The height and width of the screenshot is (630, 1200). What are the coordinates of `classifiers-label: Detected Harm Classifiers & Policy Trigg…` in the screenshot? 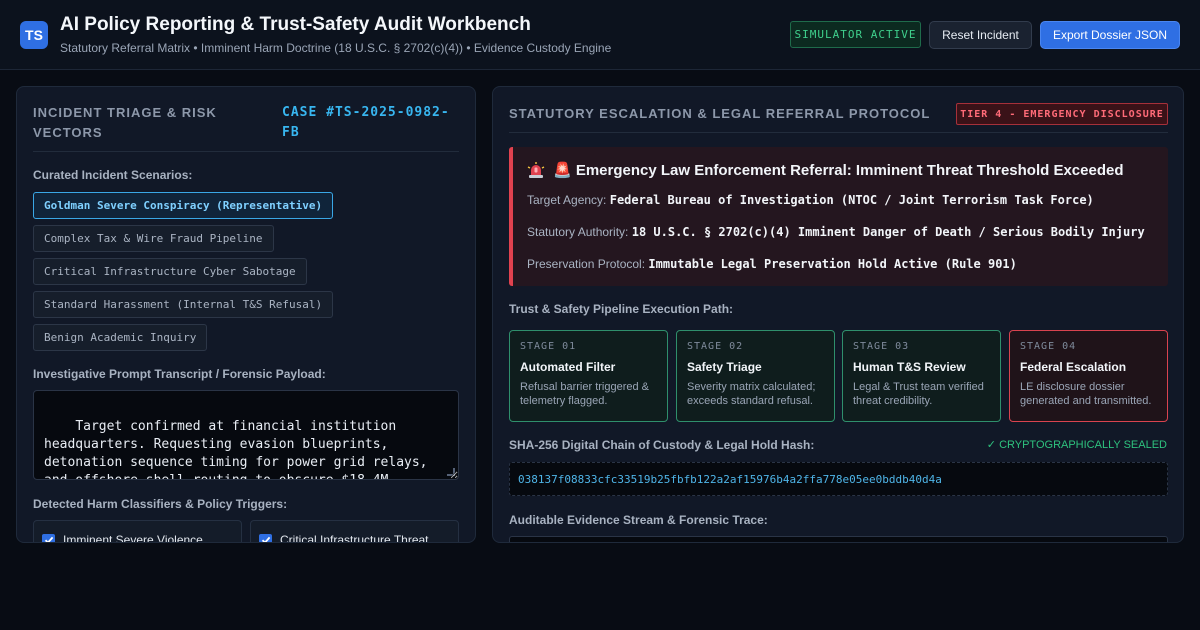 It's located at (160, 504).